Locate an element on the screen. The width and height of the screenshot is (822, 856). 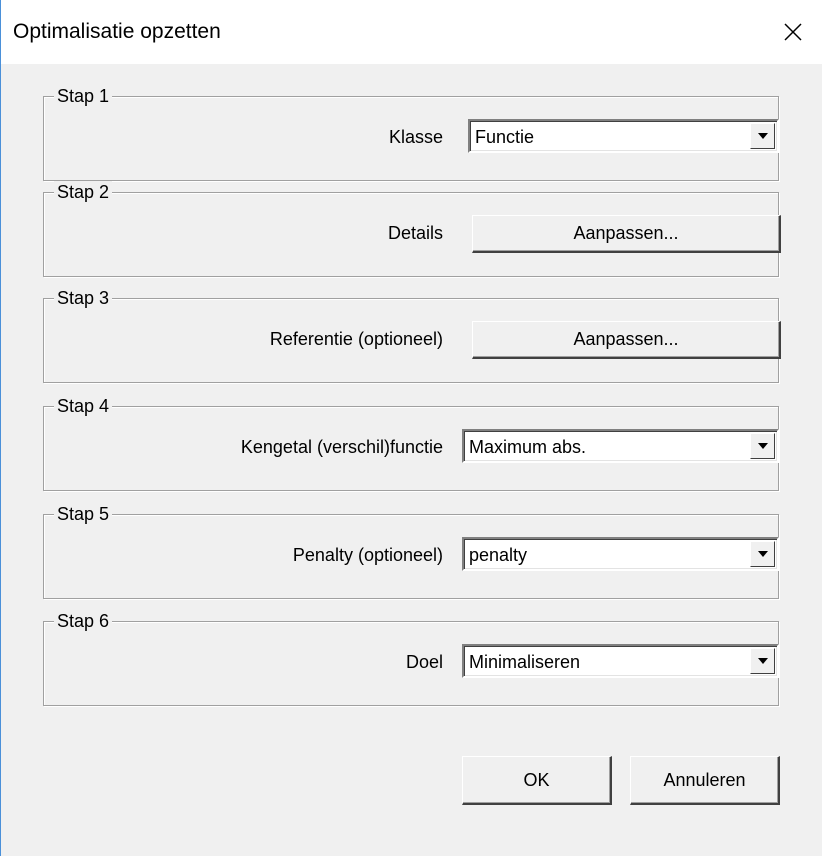
step-5-group: Stap 5 Penalty (optioneel) penalty is located at coordinates (411, 551).